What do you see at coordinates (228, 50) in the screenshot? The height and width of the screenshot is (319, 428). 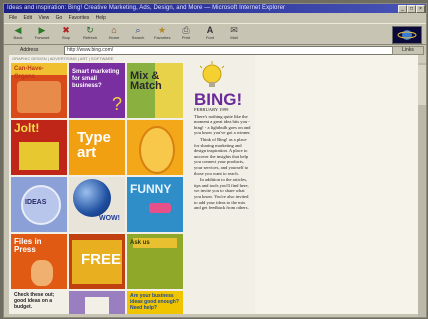 I see `address-input: http://www.bing.com/` at bounding box center [228, 50].